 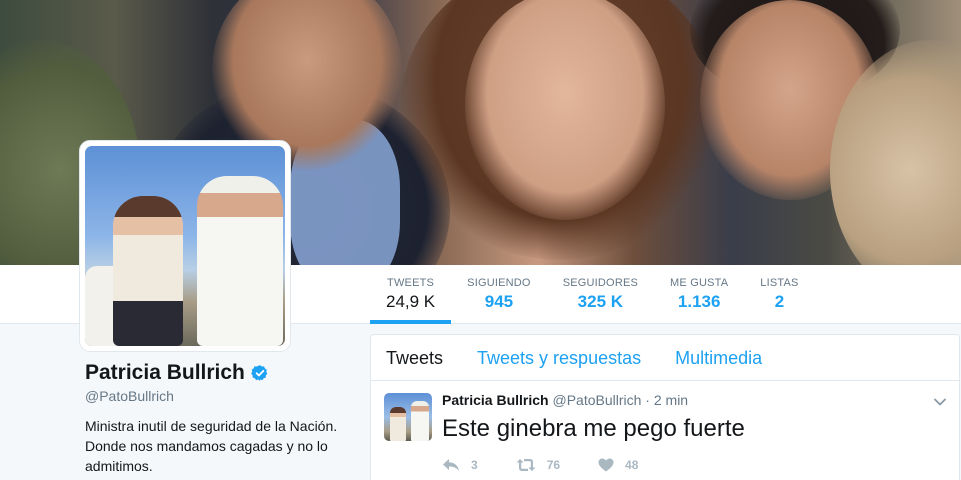 What do you see at coordinates (671, 400) in the screenshot?
I see `tweet-timestamp: 2 min` at bounding box center [671, 400].